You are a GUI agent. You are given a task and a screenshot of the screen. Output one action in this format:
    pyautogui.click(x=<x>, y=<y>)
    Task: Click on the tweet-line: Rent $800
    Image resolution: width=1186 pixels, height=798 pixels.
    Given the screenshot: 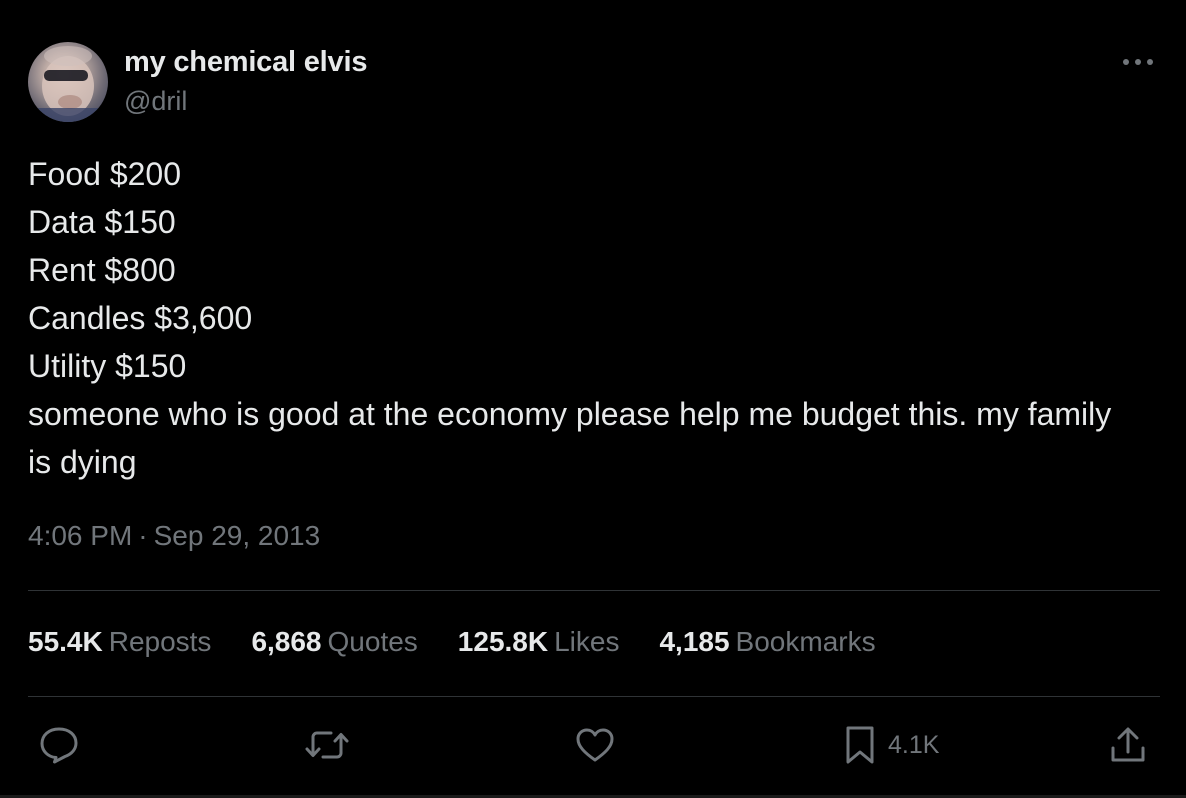 What is the action you would take?
    pyautogui.click(x=102, y=270)
    